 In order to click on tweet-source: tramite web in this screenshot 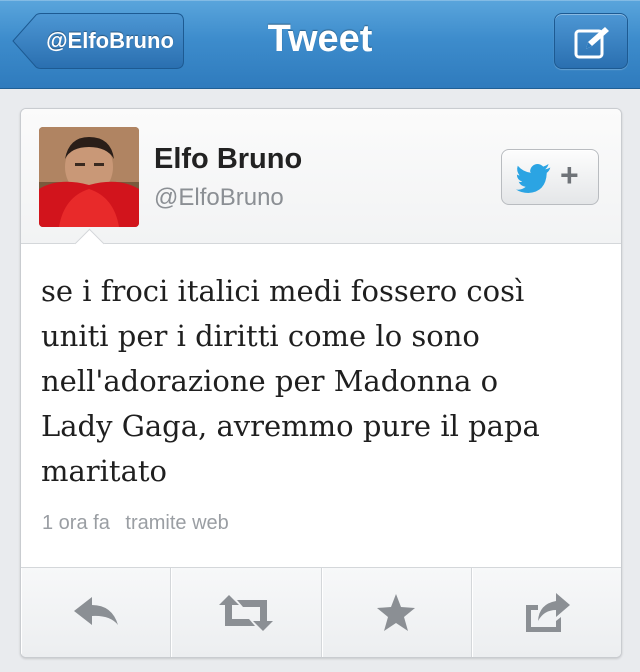, I will do `click(176, 523)`.